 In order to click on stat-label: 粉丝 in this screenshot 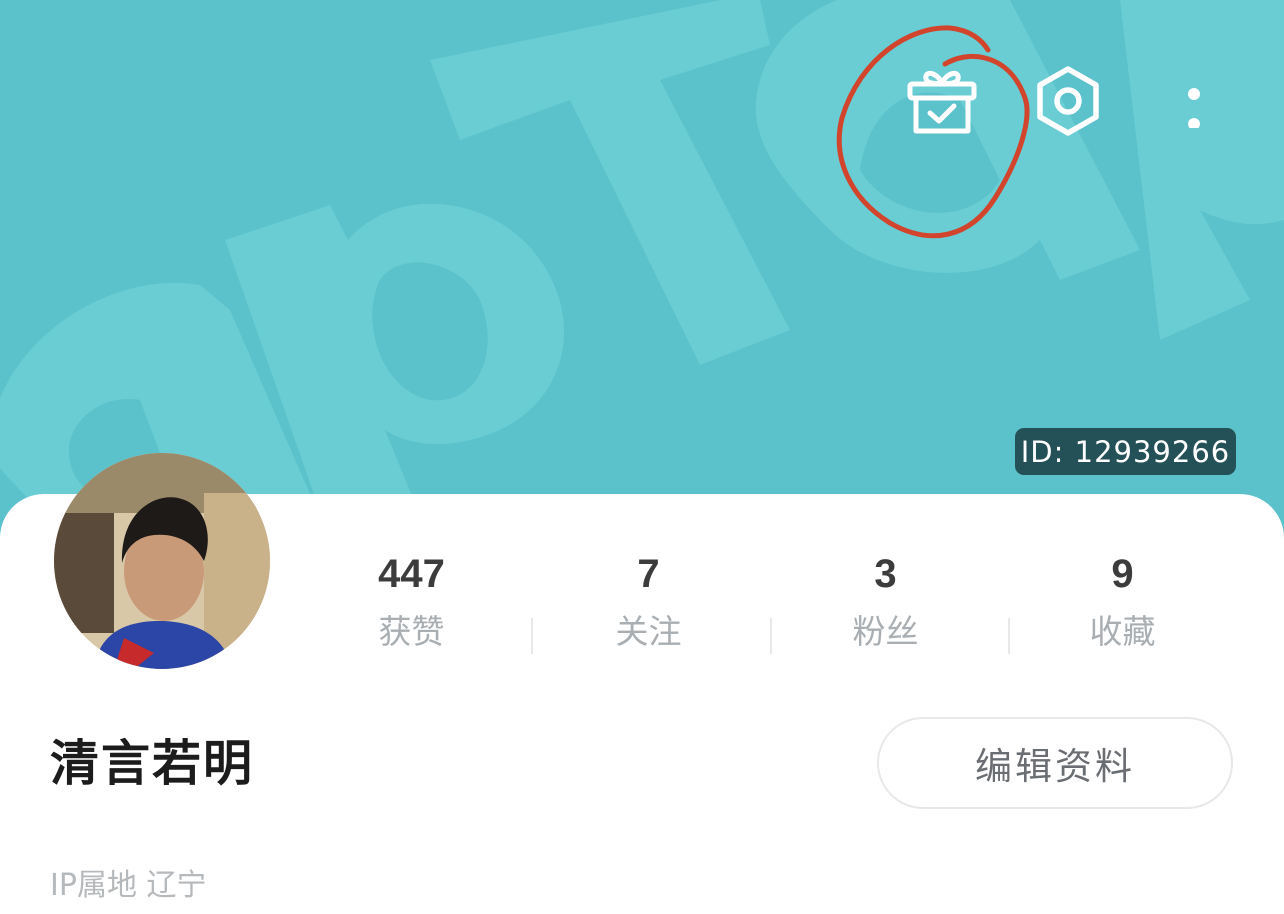, I will do `click(885, 631)`.